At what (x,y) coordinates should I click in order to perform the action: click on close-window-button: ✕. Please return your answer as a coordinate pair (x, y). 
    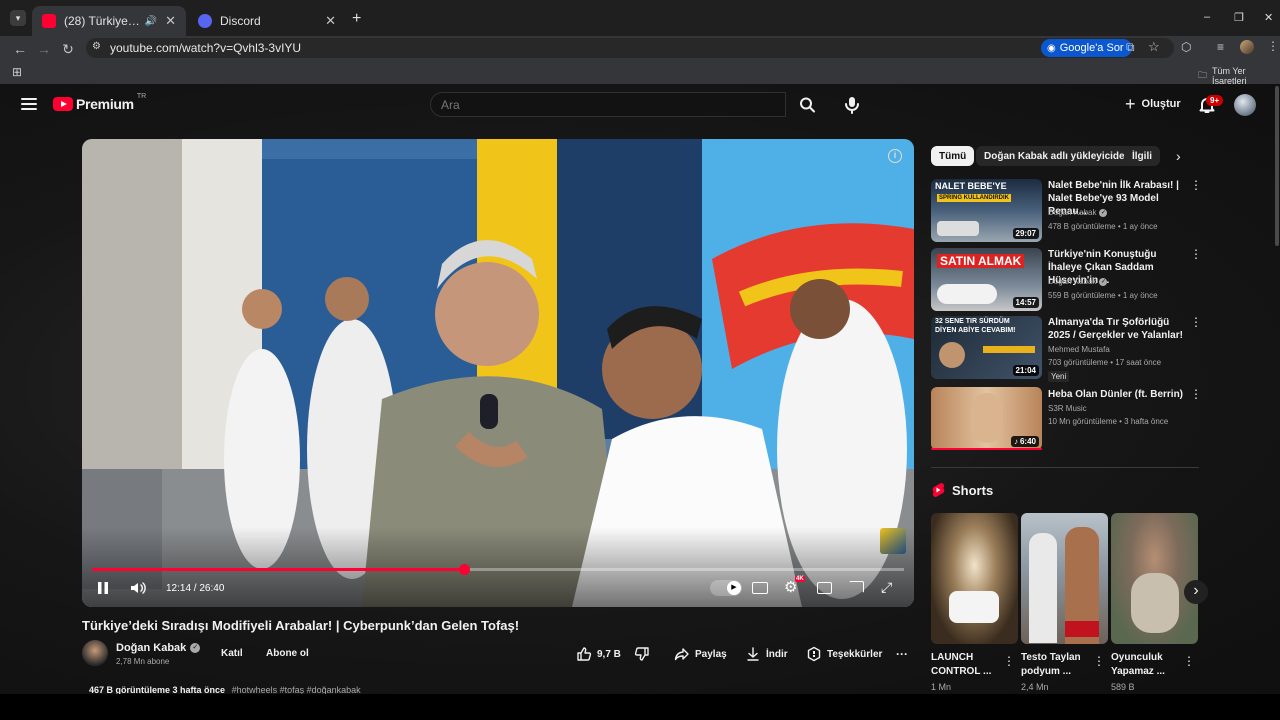
    Looking at the image, I should click on (1268, 17).